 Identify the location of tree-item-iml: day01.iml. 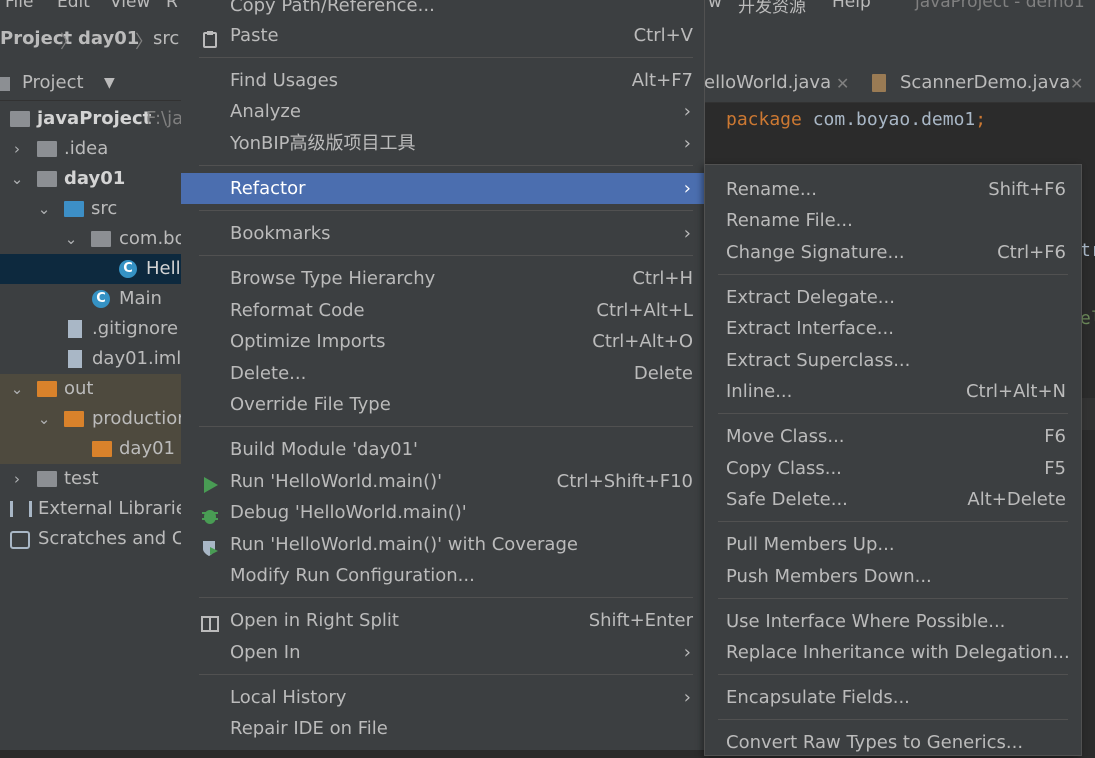
(90, 359).